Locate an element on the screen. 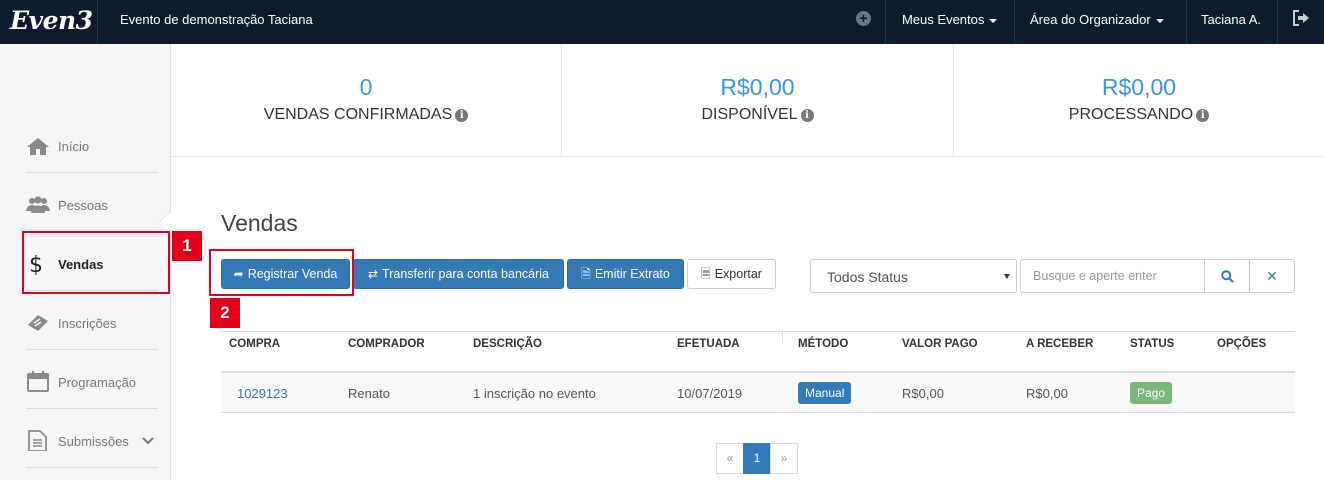  column-divider is located at coordinates (782, 337).